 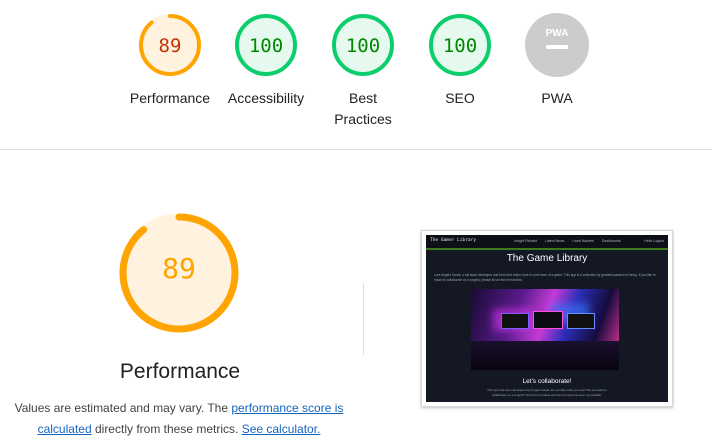 I want to click on vertical-separator, so click(x=363, y=319).